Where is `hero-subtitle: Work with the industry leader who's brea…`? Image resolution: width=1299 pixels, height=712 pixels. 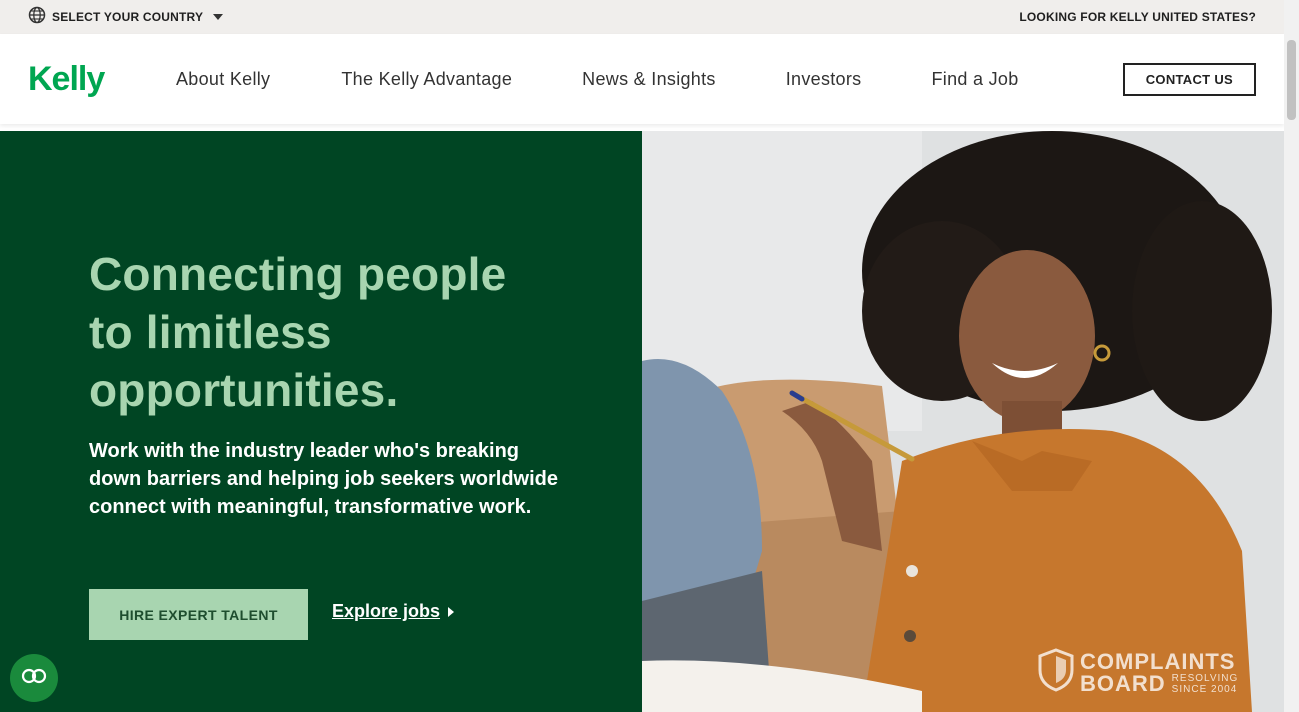
hero-subtitle: Work with the industry leader who's brea… is located at coordinates (323, 479).